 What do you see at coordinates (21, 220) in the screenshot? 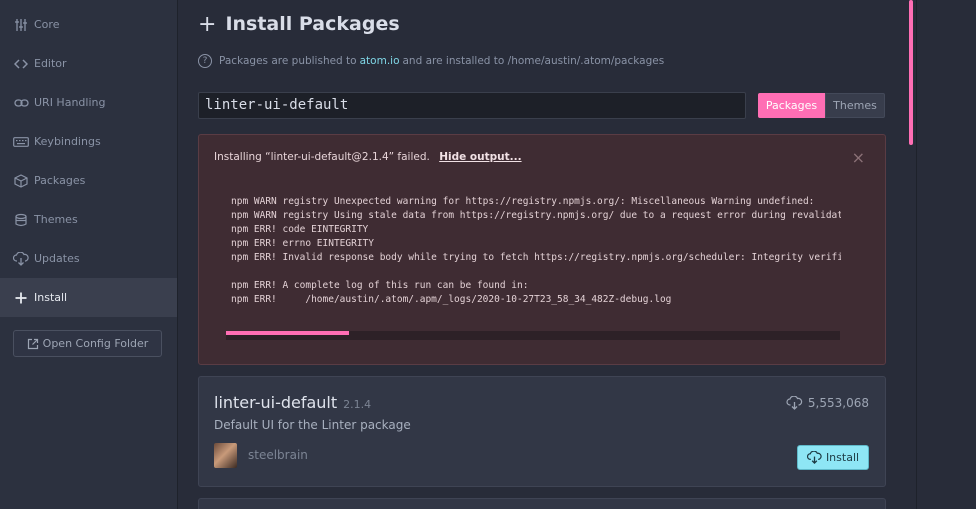
I see `paintcan-icon` at bounding box center [21, 220].